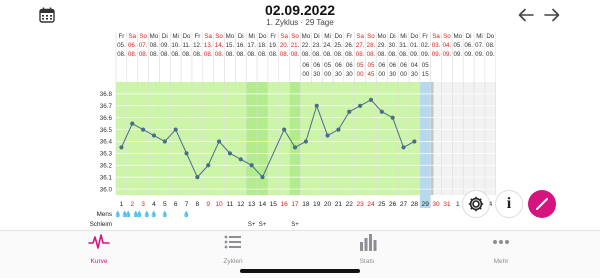 The height and width of the screenshot is (278, 600). What do you see at coordinates (552, 15) in the screenshot?
I see `arrow-right-icon` at bounding box center [552, 15].